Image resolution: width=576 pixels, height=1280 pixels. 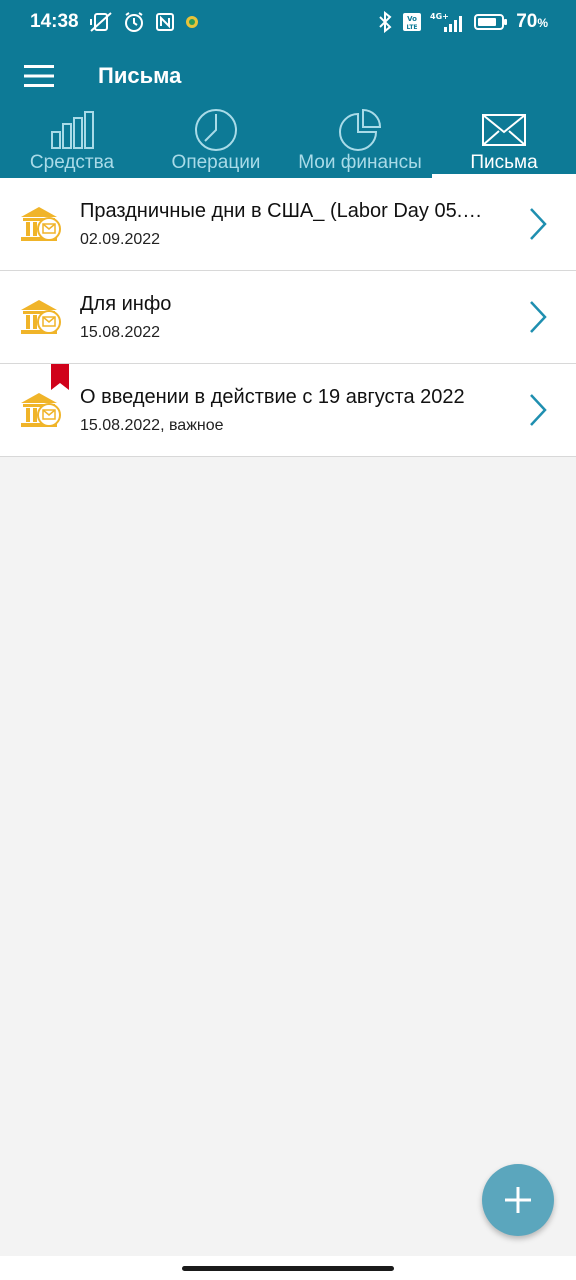 What do you see at coordinates (165, 22) in the screenshot?
I see `nfc-icon` at bounding box center [165, 22].